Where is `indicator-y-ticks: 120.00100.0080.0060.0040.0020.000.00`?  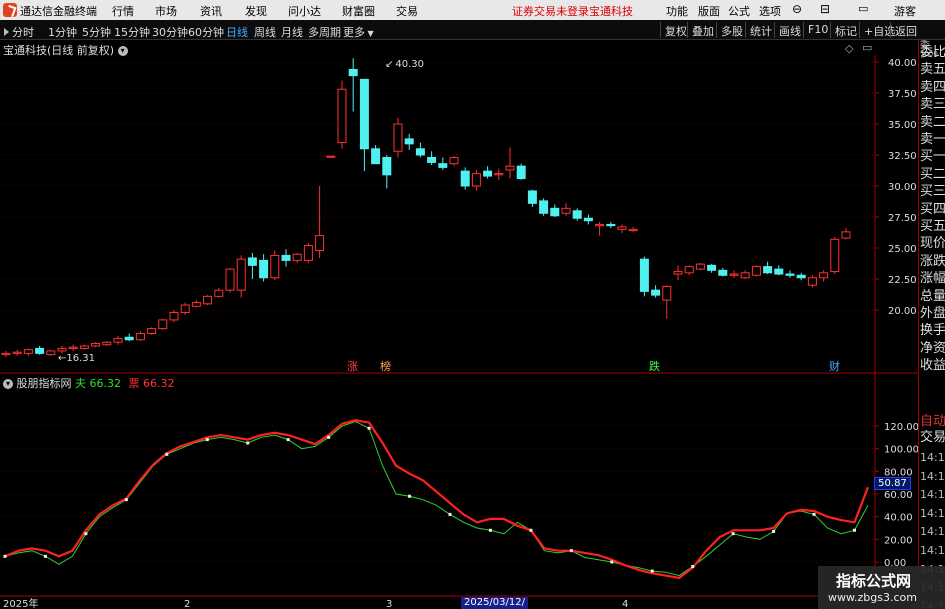
indicator-y-ticks: 120.00100.0080.0060.0040.0020.000.00 is located at coordinates (896, 495).